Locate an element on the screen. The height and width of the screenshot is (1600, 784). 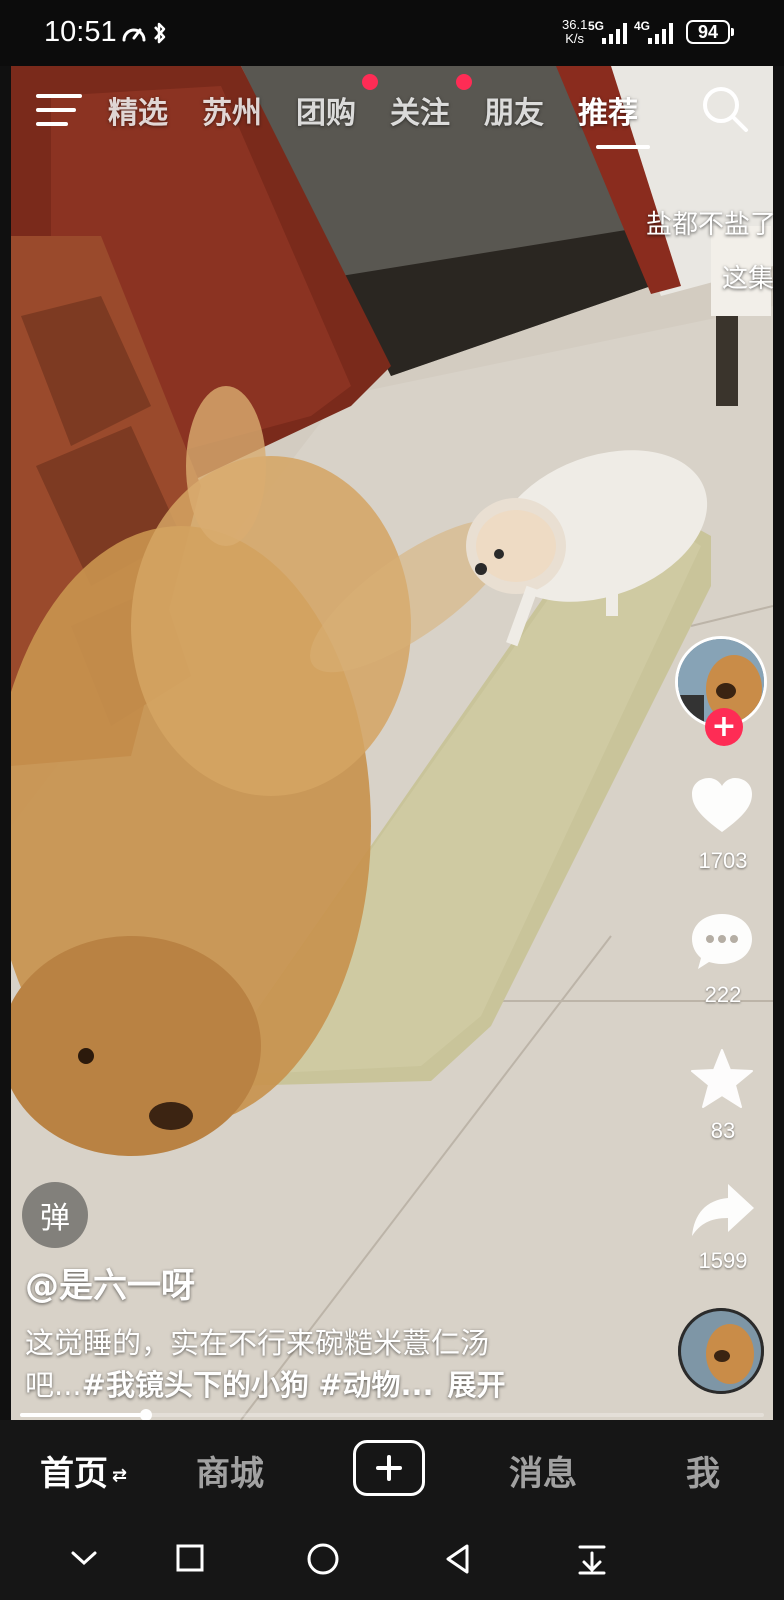
net-speed-value: 36.1 is located at coordinates (575, 24).